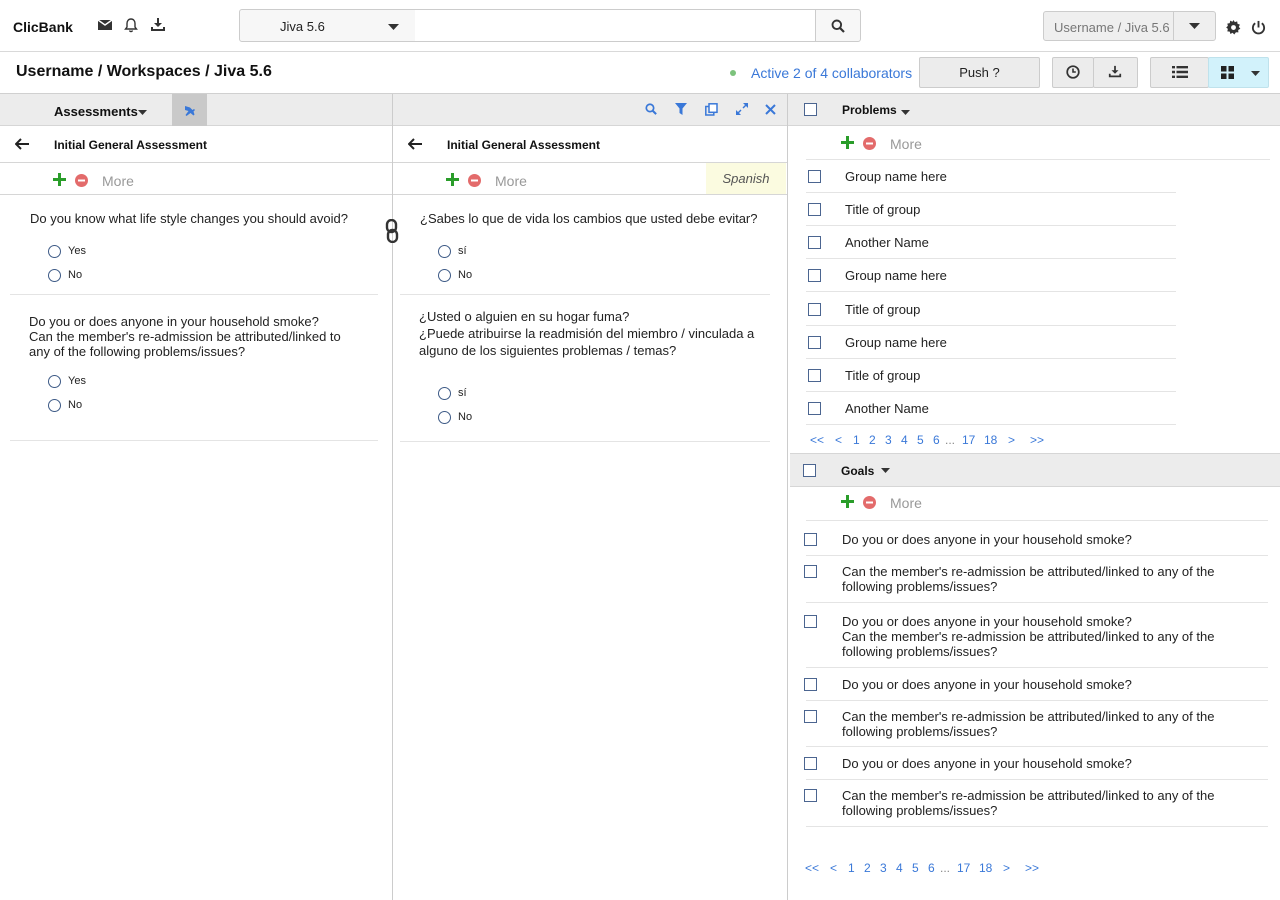 The image size is (1280, 900). What do you see at coordinates (857, 471) in the screenshot?
I see `goals-title: Goals` at bounding box center [857, 471].